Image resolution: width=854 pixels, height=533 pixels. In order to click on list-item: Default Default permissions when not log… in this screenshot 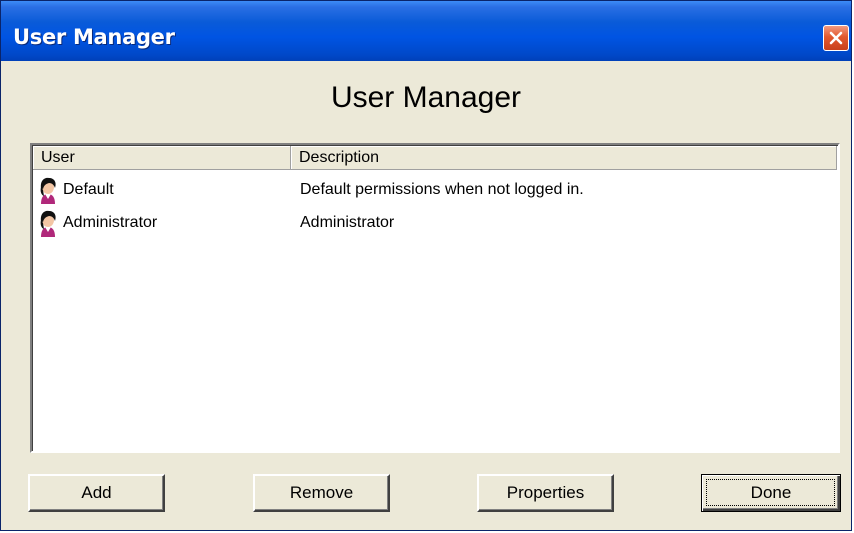, I will do `click(435, 189)`.